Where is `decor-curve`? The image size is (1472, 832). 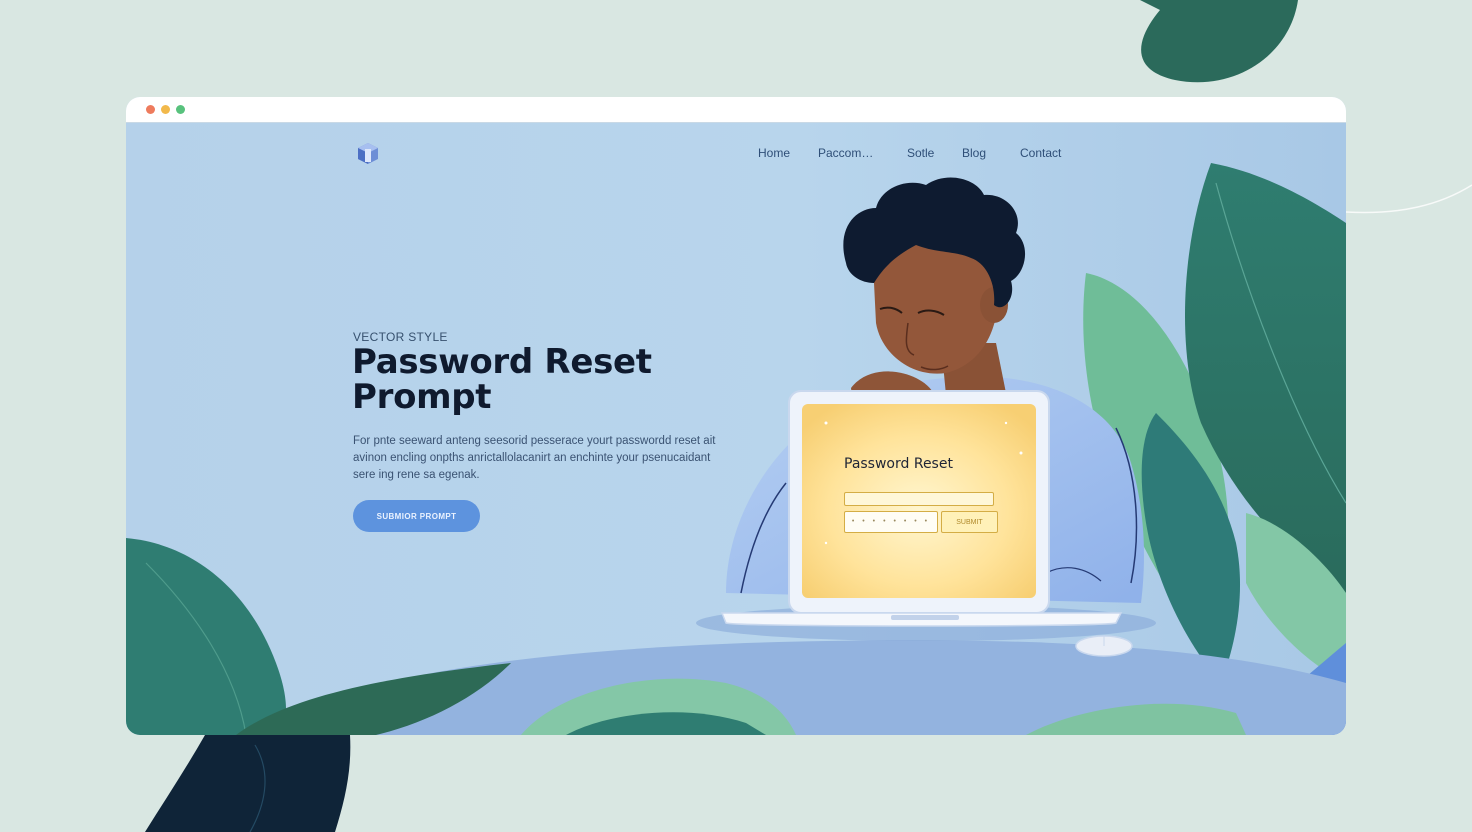 decor-curve is located at coordinates (1408, 199).